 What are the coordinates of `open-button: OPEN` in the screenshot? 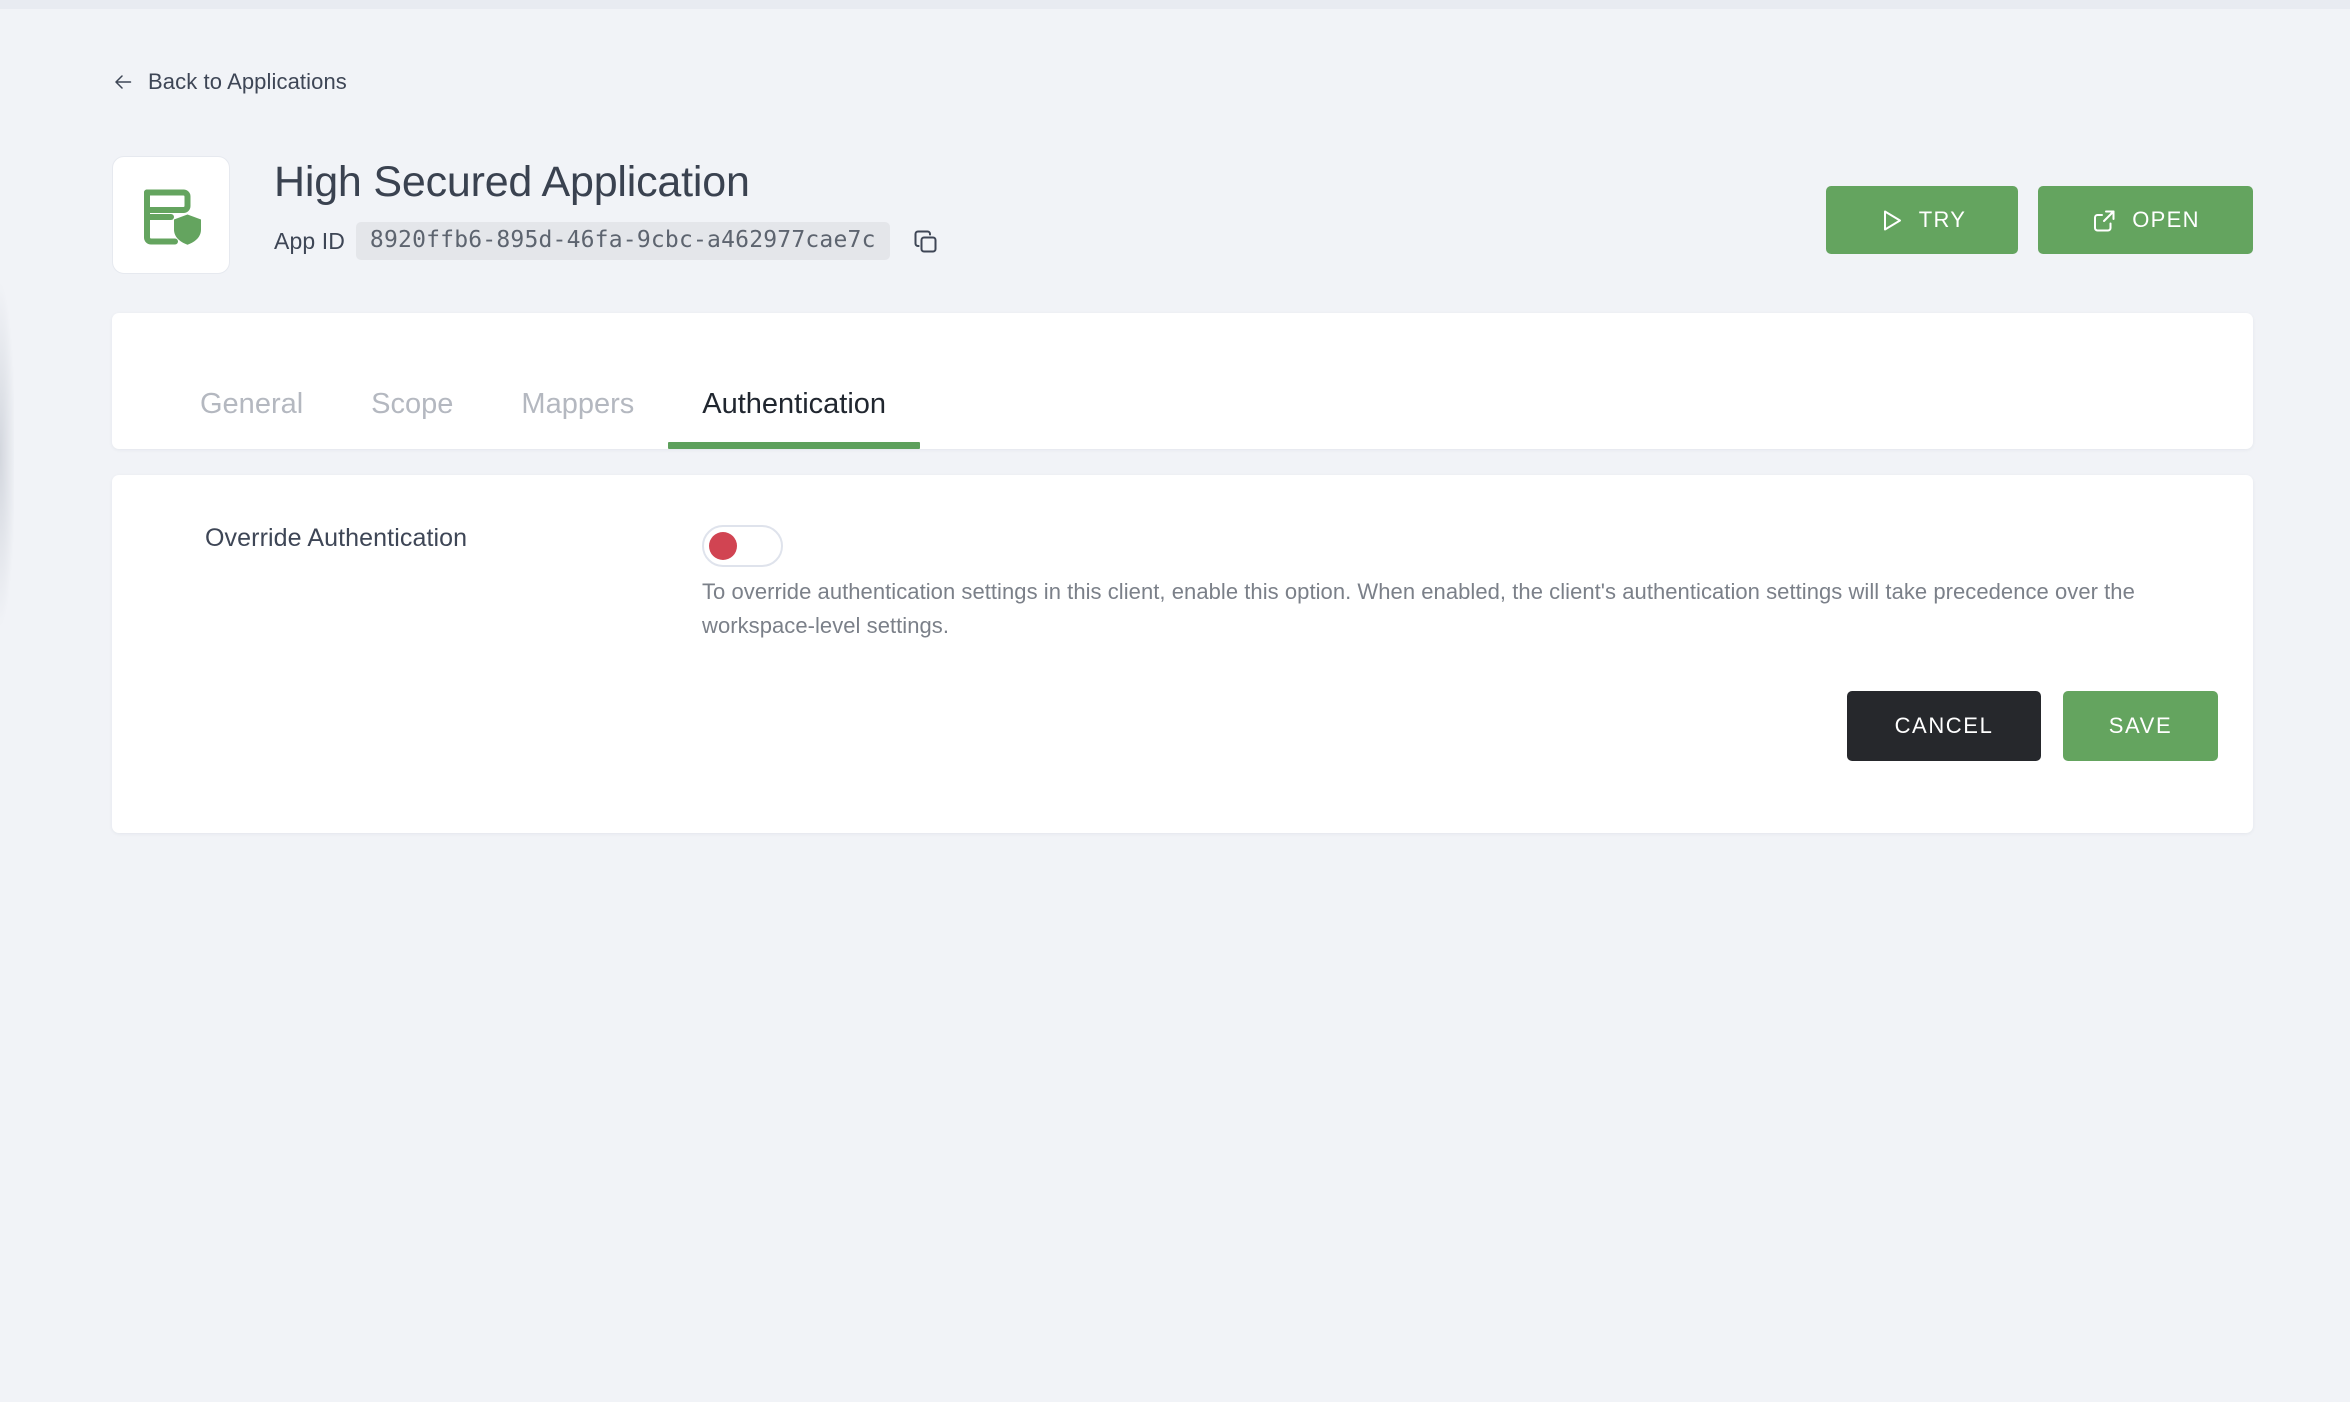 It's located at (2145, 220).